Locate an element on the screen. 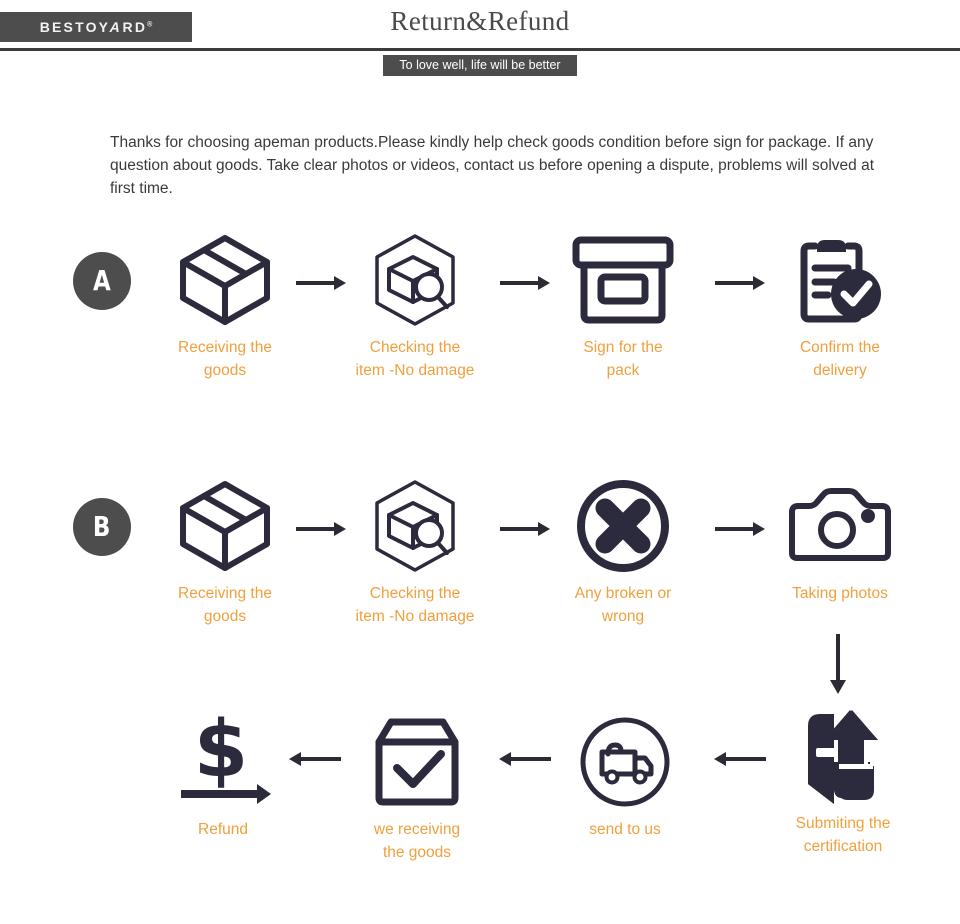 The width and height of the screenshot is (960, 924). step-r-4: Submiting the certification is located at coordinates (843, 782).